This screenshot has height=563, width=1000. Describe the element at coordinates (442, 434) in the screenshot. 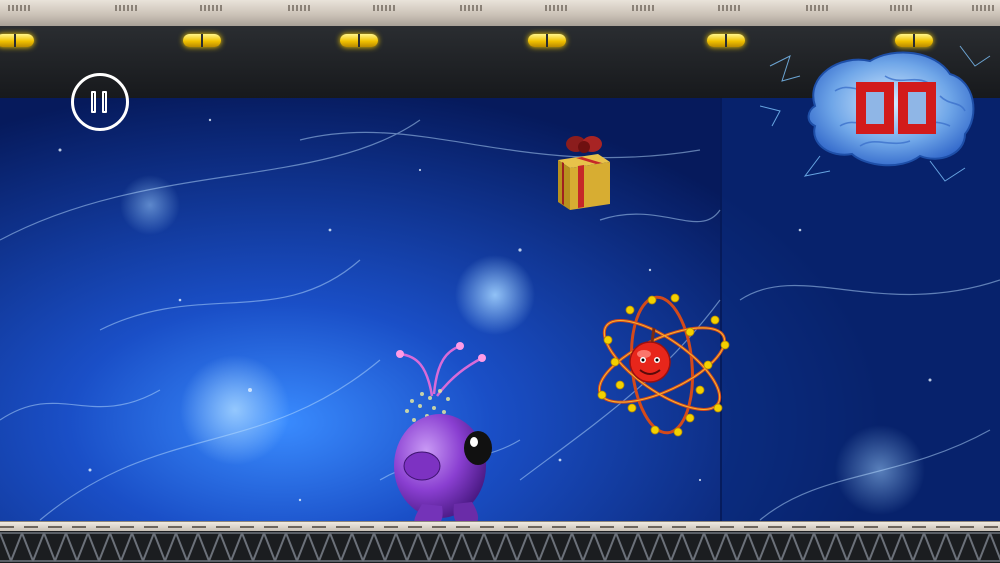

I see `purple-alien-icon` at that location.